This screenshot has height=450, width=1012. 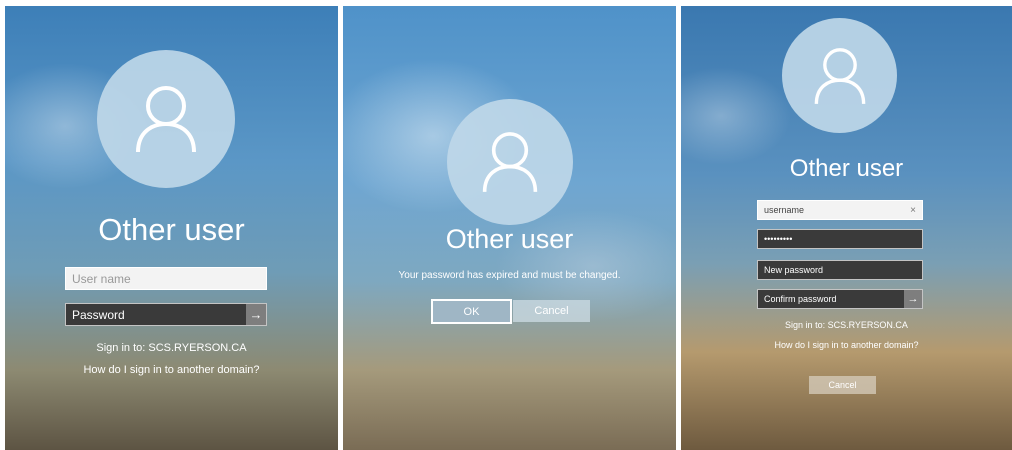 I want to click on username-placeholder: User name, so click(x=101, y=278).